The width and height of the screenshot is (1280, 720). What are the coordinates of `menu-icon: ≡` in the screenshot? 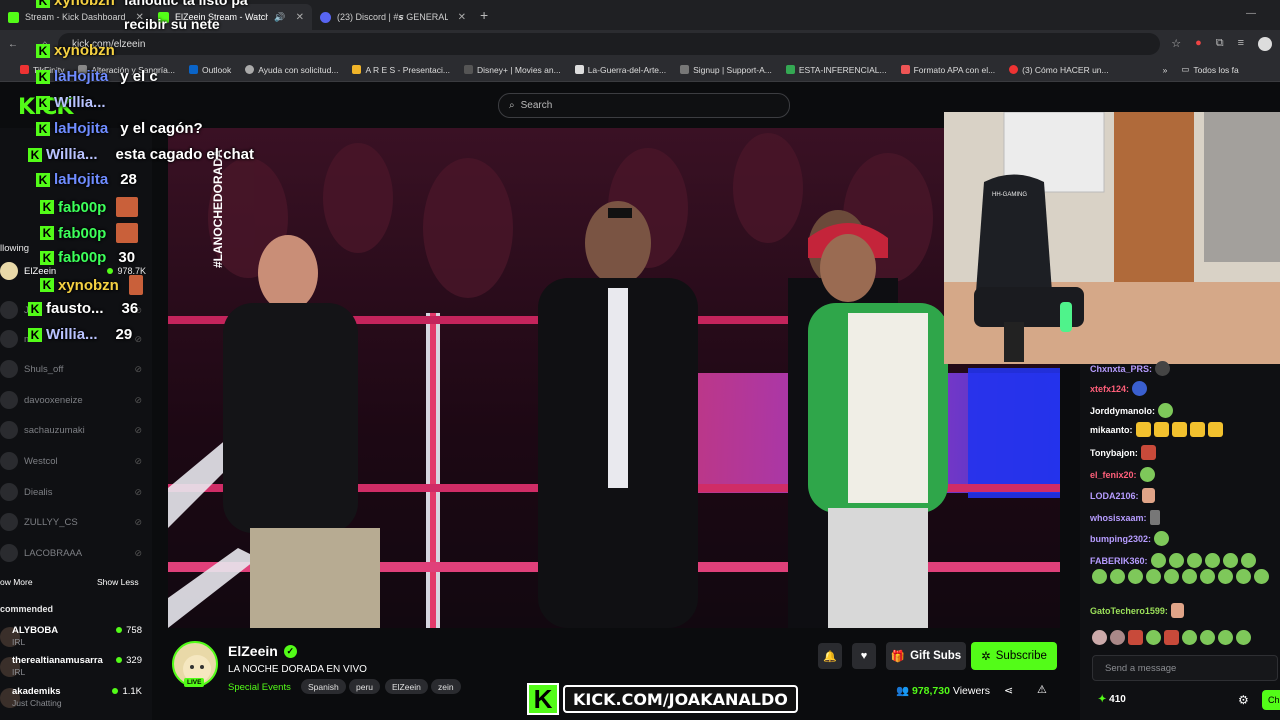 It's located at (1241, 44).